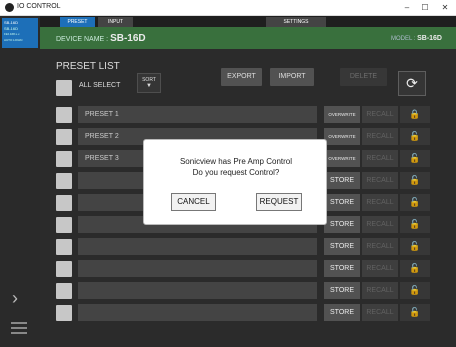 The image size is (456, 347). Describe the element at coordinates (425, 8) in the screenshot. I see `maximize-button: ☐` at that location.